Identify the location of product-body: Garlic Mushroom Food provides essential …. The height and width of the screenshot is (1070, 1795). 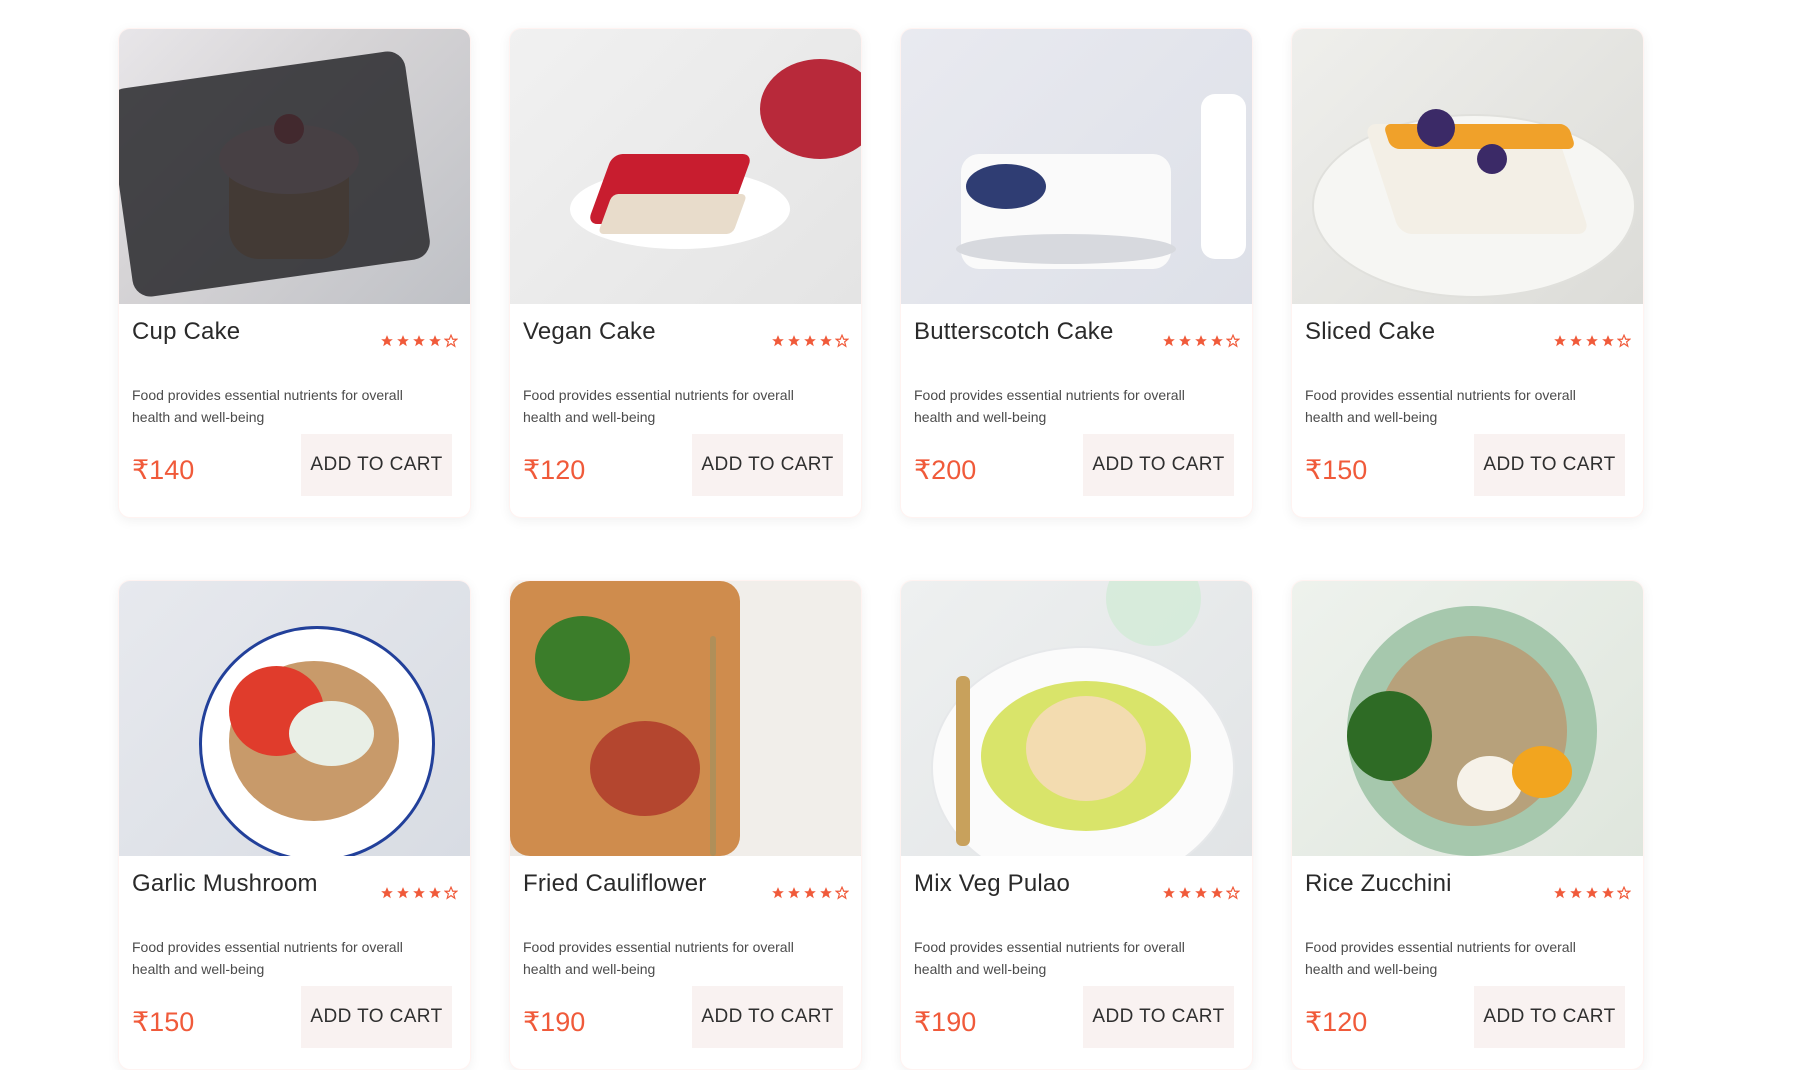
(294, 962).